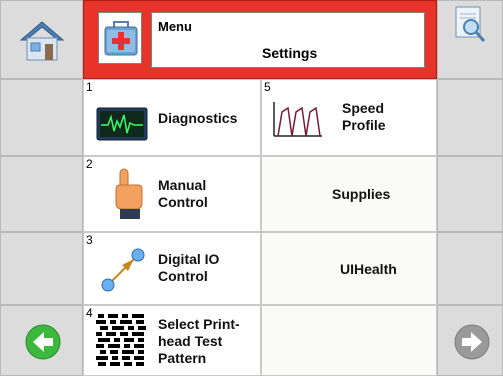 This screenshot has height=376, width=503. Describe the element at coordinates (470, 117) in the screenshot. I see `side-cell-r1` at that location.